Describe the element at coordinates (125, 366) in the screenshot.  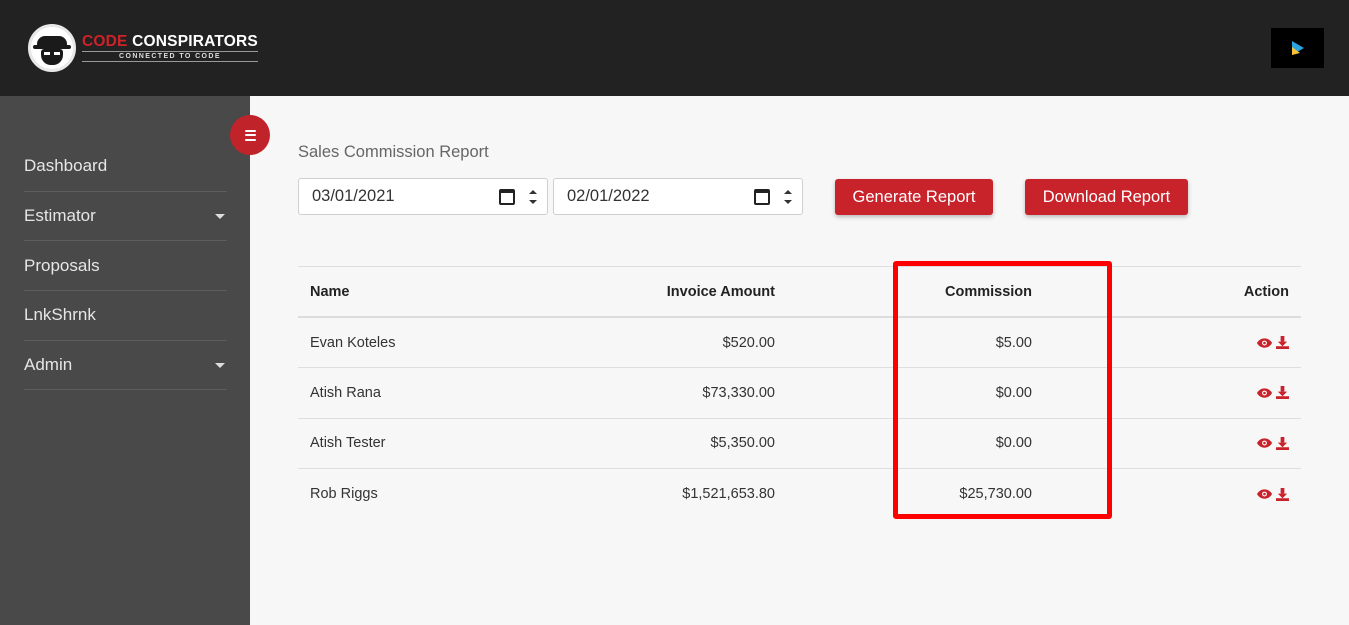
I see `sidebar-item-admin: Admin` at that location.